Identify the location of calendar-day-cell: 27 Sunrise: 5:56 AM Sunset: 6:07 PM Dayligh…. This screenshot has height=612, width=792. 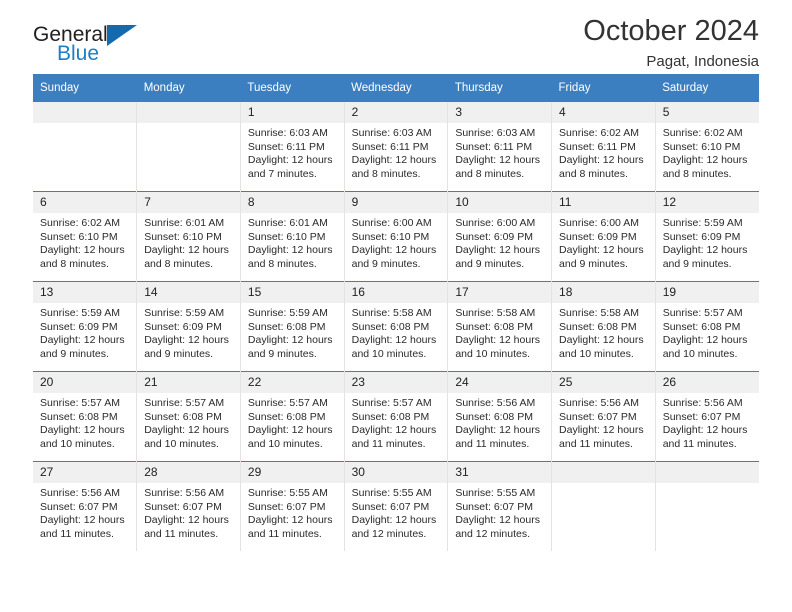
(85, 506).